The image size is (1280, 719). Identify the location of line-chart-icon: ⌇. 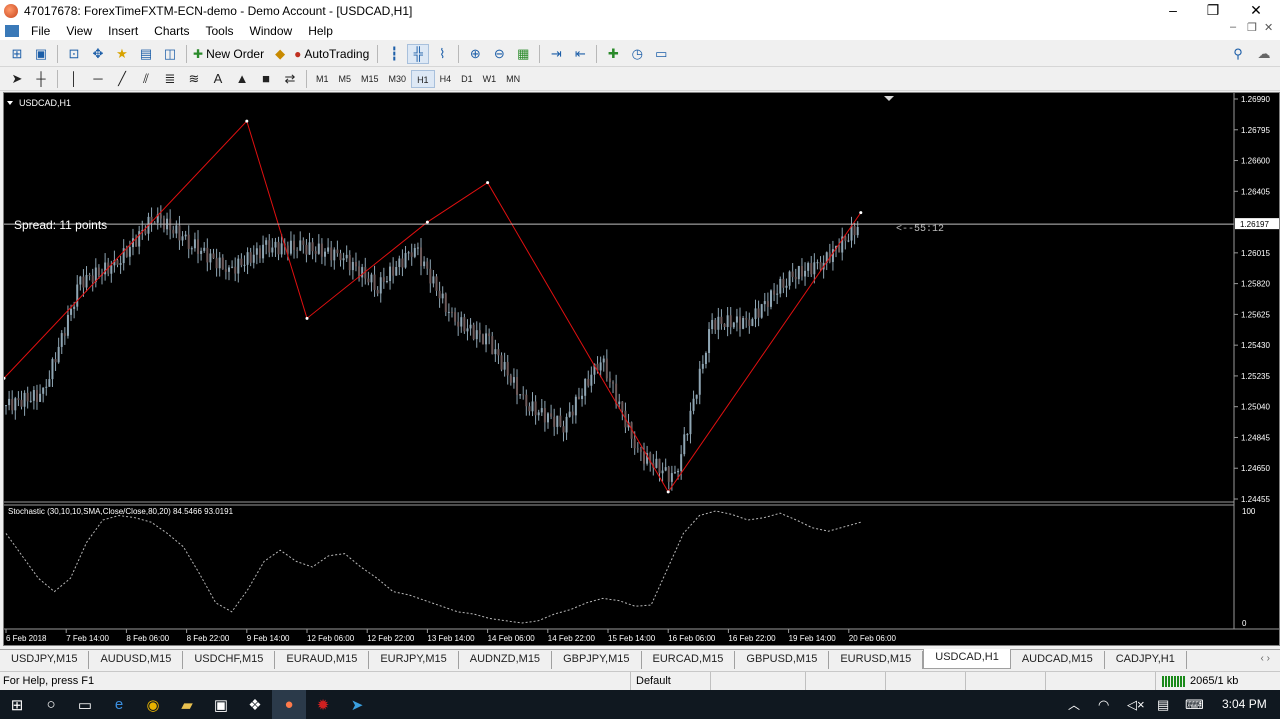
(442, 54).